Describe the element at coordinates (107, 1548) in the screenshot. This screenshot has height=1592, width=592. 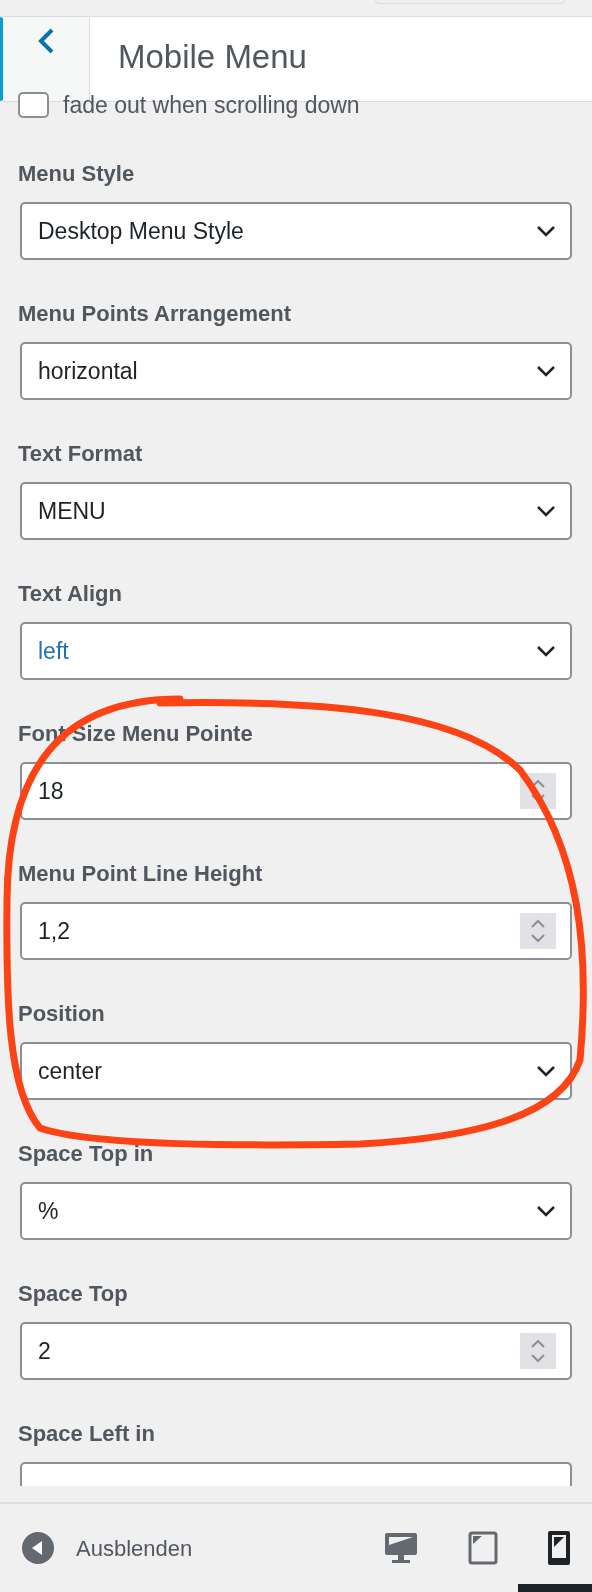
I see `hide-controls-button: Ausblenden` at that location.